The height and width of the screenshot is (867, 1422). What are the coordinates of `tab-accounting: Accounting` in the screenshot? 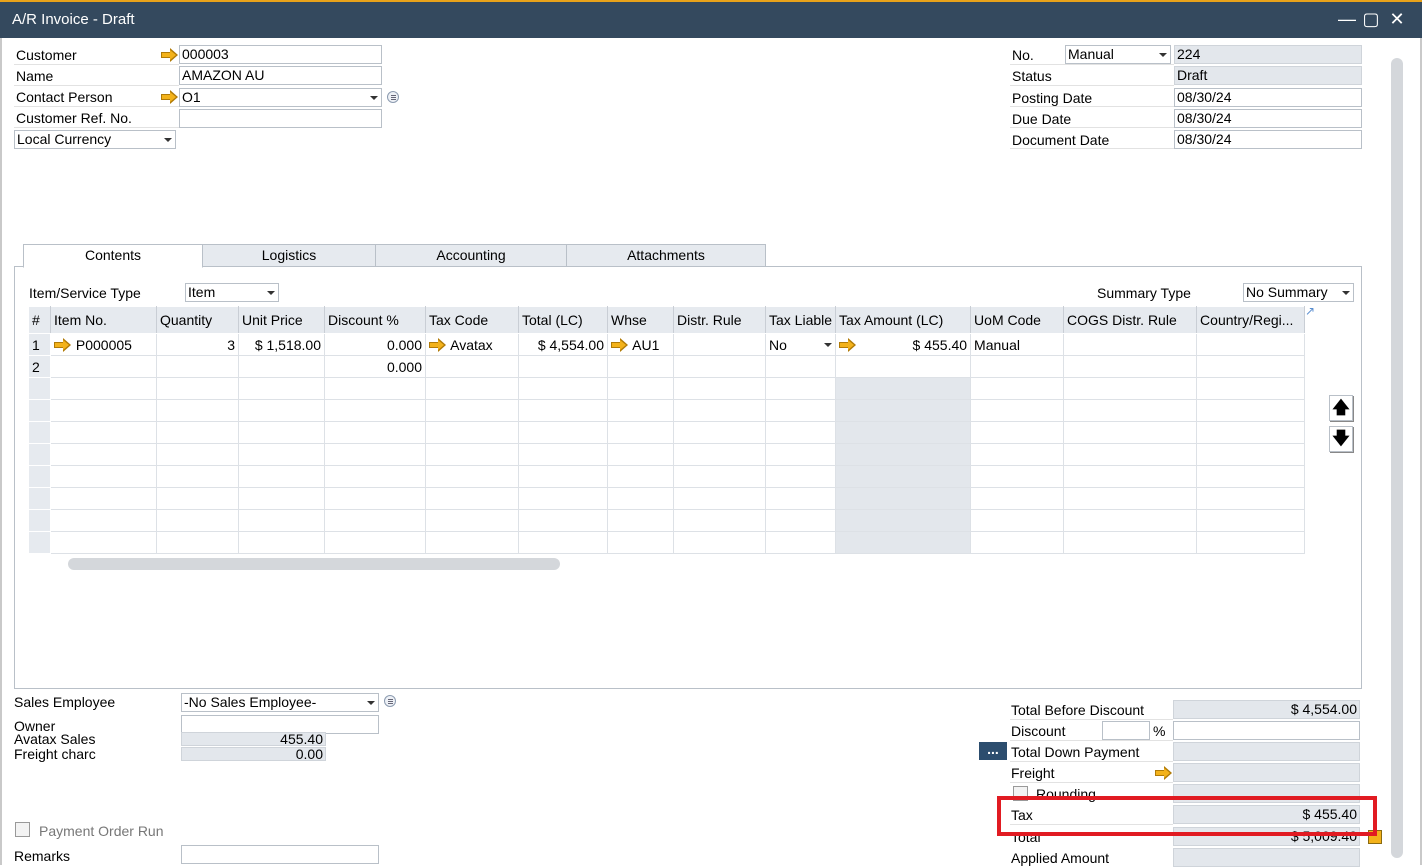 It's located at (471, 255).